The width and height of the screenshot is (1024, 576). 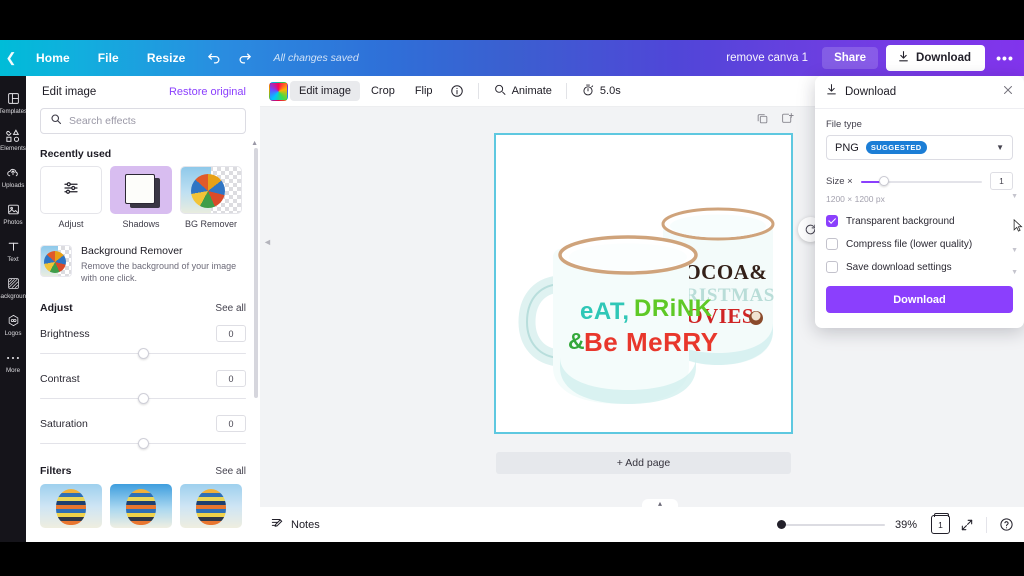 I want to click on download-popover-header: Download, so click(x=919, y=92).